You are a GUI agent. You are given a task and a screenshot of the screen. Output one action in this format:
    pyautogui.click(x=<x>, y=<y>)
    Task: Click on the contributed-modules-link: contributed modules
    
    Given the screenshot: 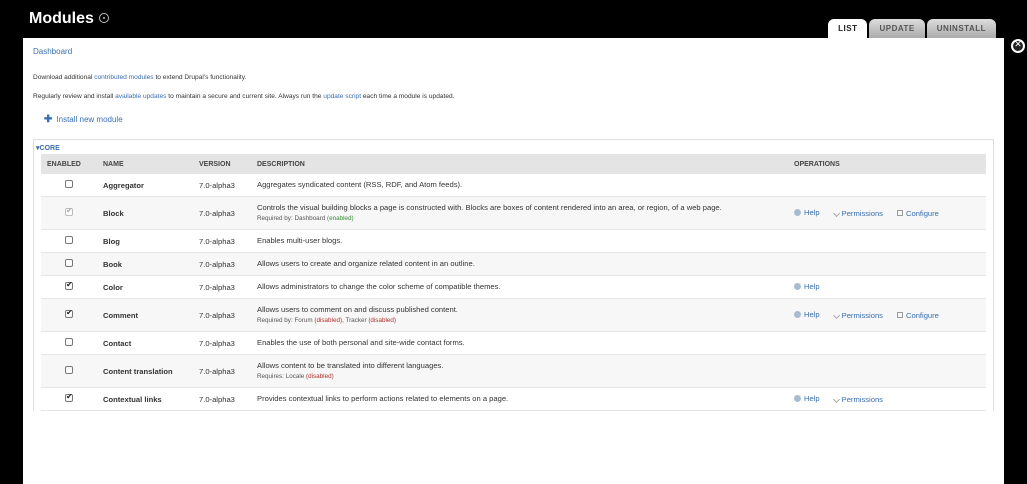 What is the action you would take?
    pyautogui.click(x=123, y=77)
    